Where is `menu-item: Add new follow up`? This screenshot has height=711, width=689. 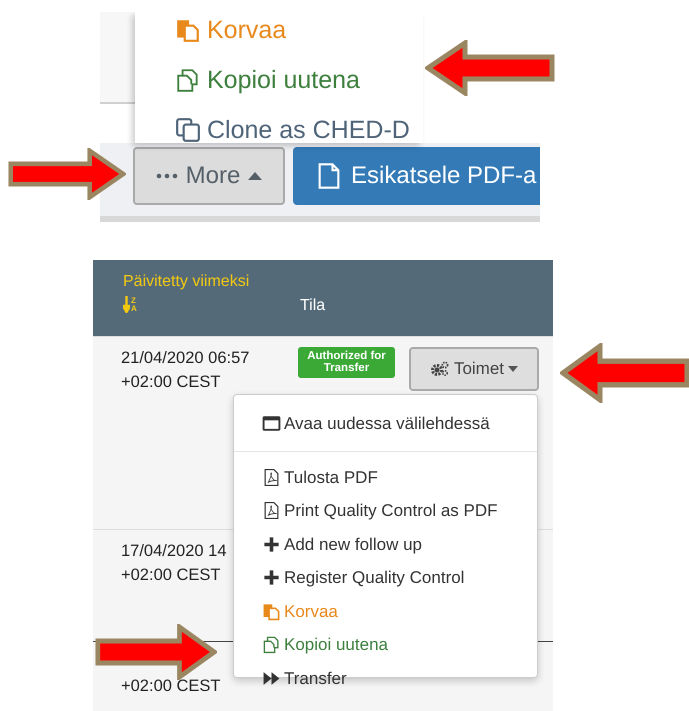 menu-item: Add new follow up is located at coordinates (385, 544).